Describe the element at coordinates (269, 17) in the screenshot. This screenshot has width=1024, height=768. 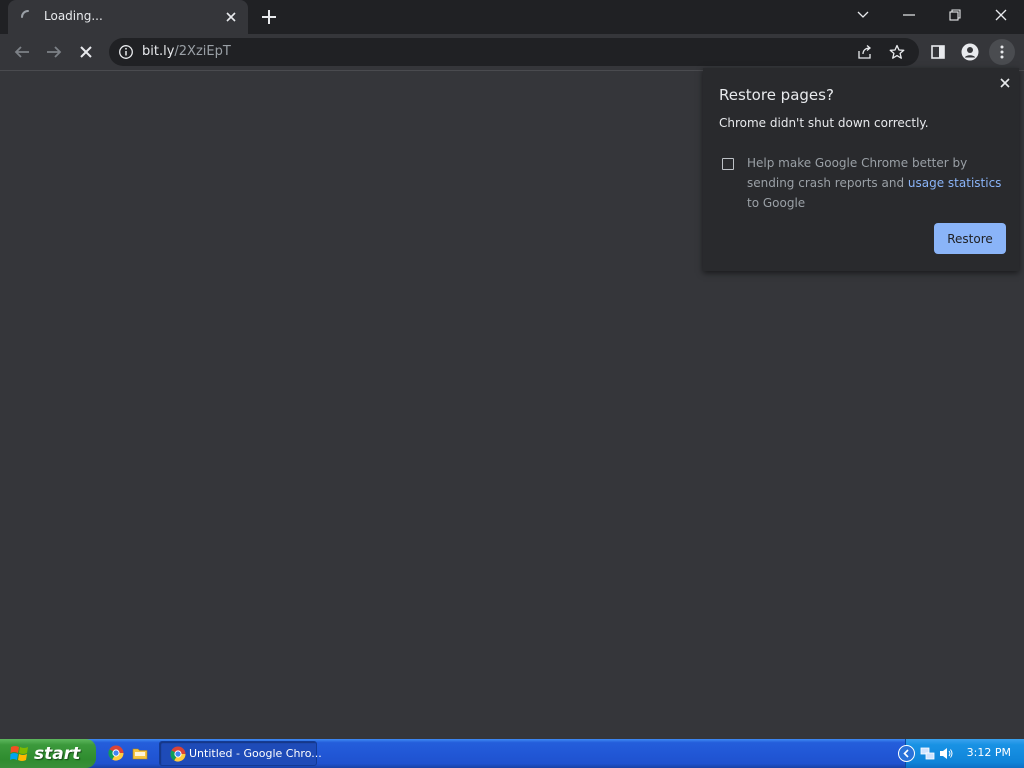
I see `new-tab-plus-icon` at that location.